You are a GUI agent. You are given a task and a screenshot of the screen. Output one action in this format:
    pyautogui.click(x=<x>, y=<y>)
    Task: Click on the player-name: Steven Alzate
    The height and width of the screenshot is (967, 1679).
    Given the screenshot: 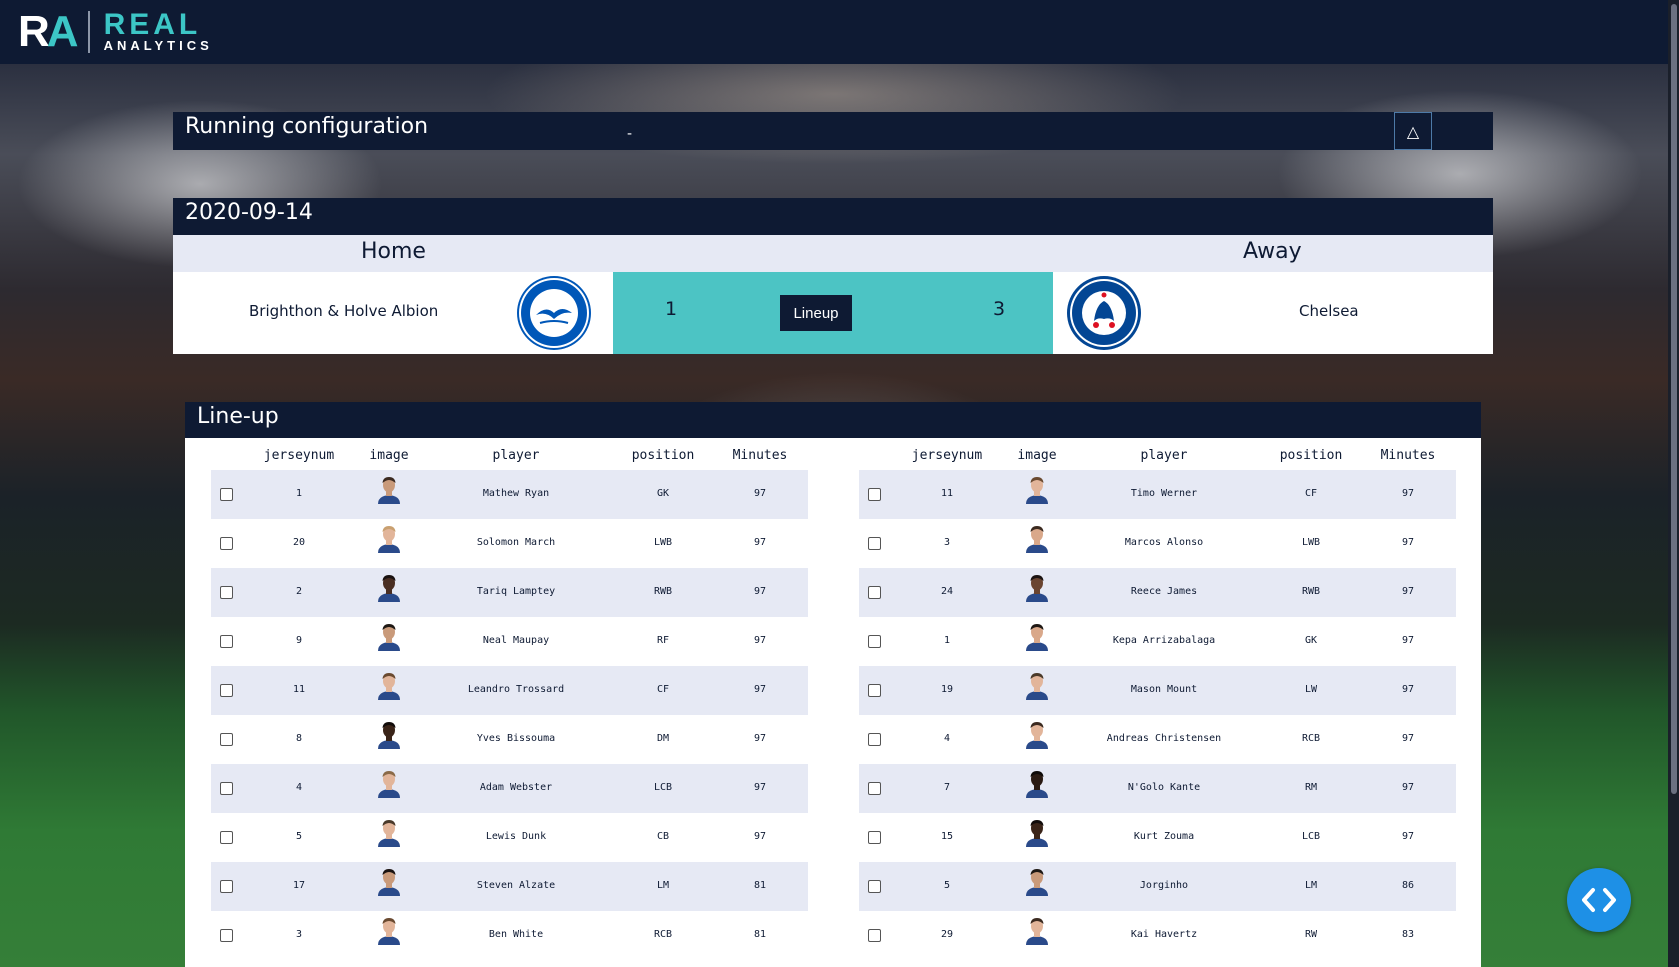 What is the action you would take?
    pyautogui.click(x=516, y=885)
    